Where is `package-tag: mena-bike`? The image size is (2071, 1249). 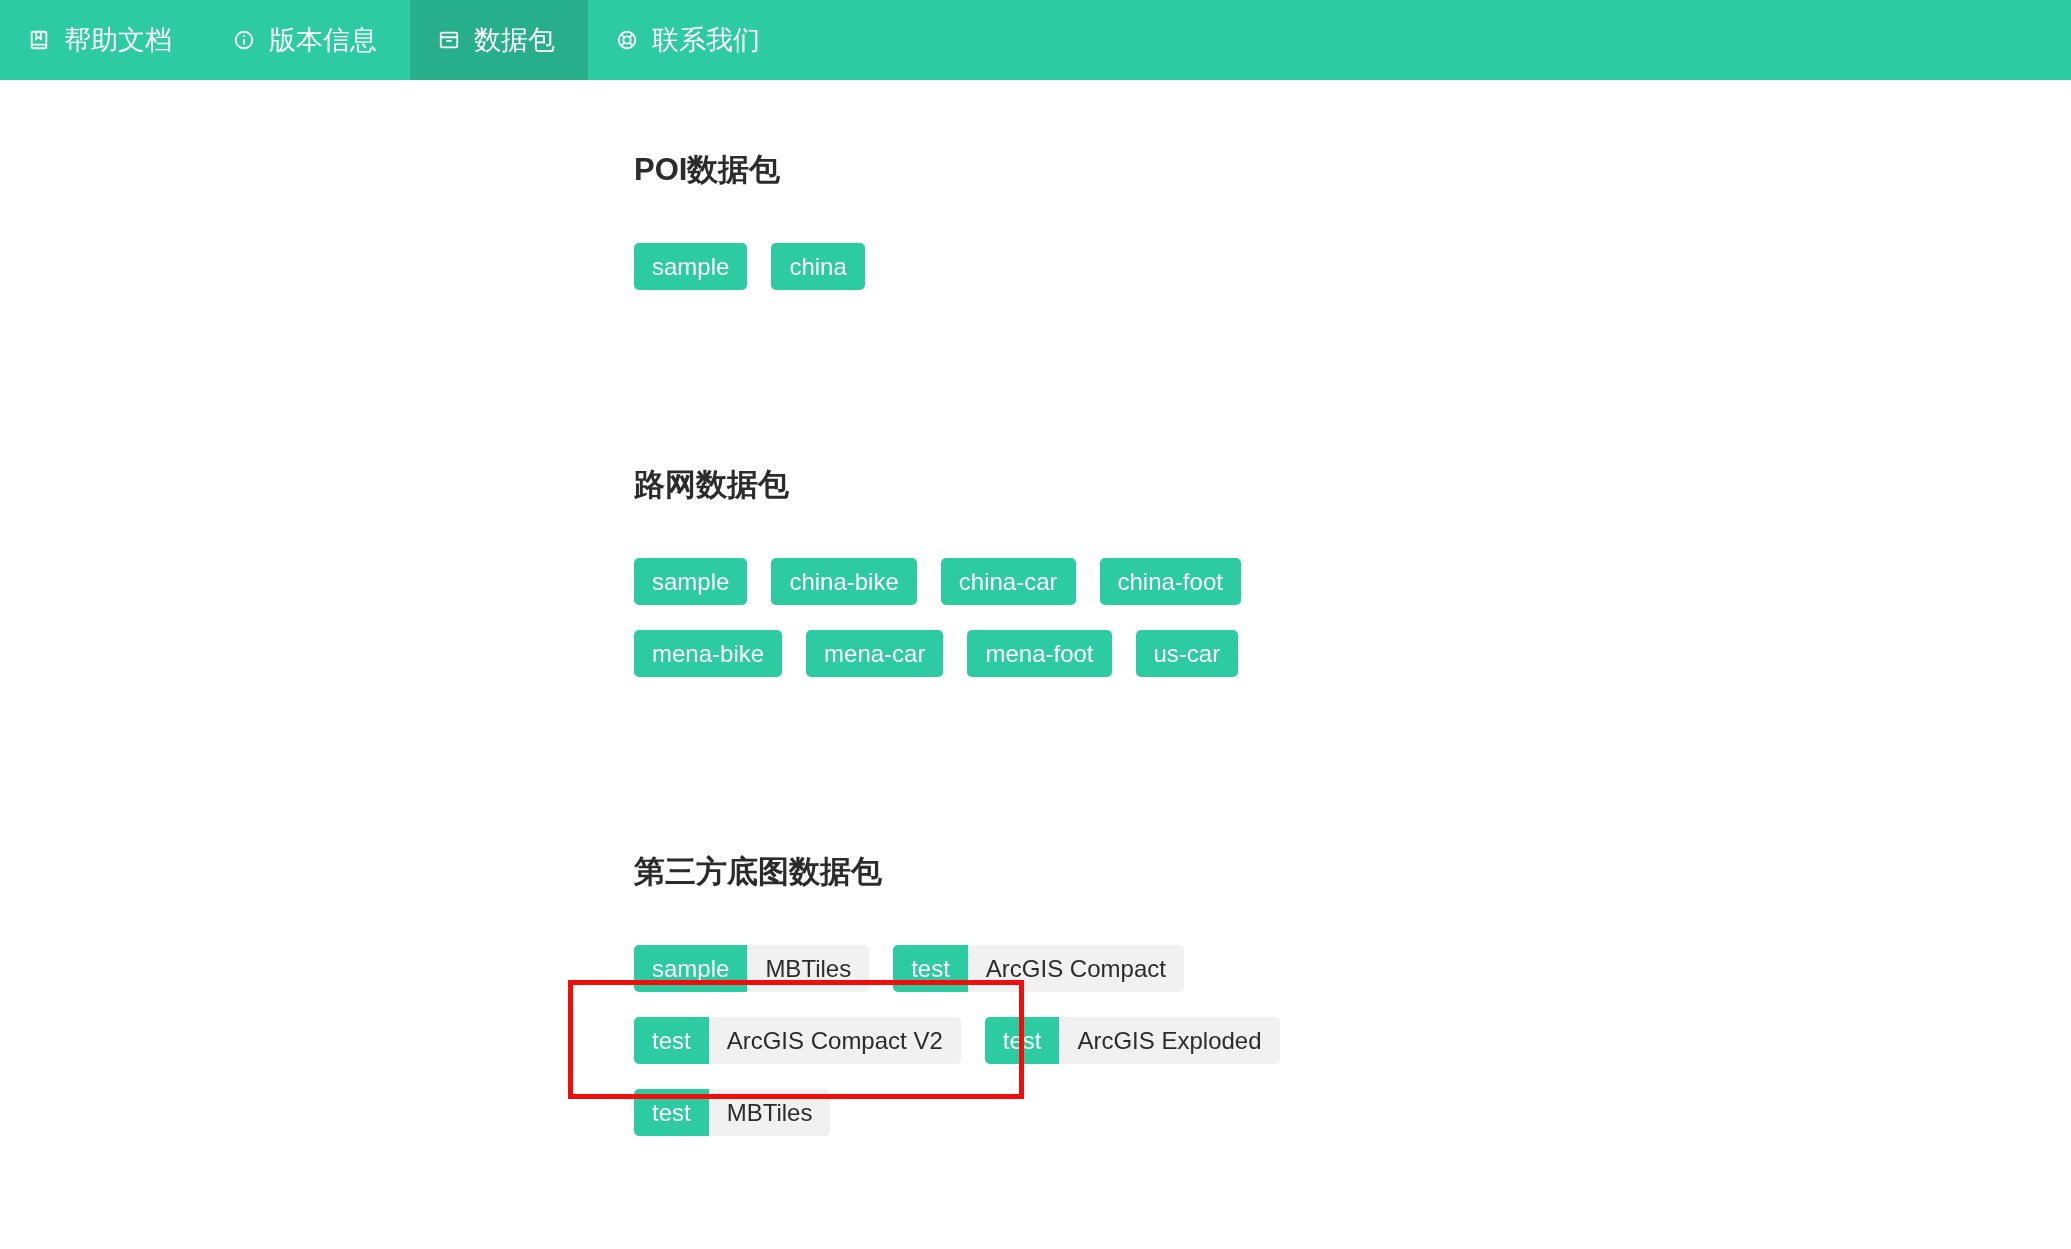 package-tag: mena-bike is located at coordinates (708, 653).